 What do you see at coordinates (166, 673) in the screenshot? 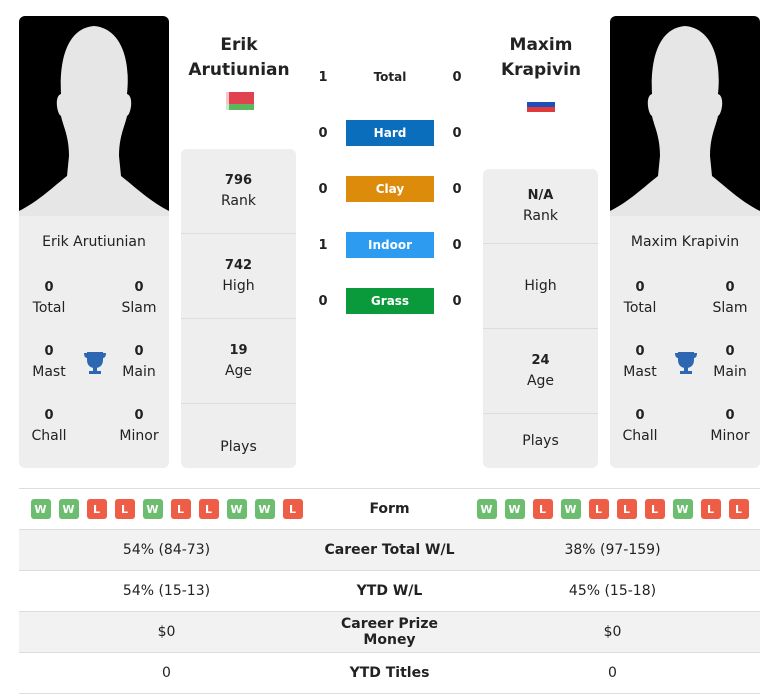
I see `player1-stat-value: 0` at bounding box center [166, 673].